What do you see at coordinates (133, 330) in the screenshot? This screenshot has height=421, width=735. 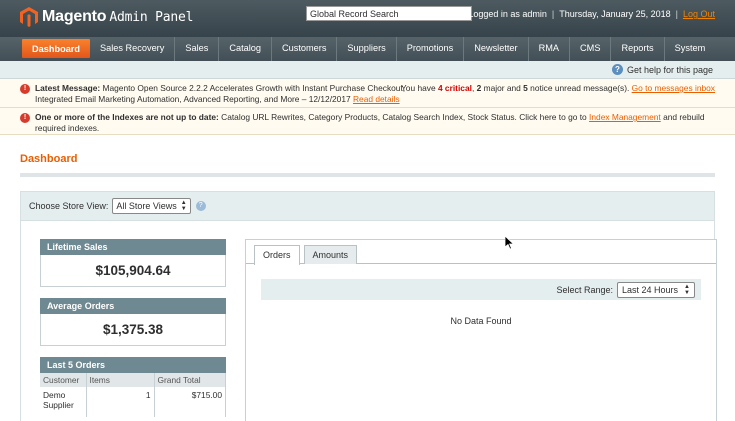 I see `average-orders-value: $1,375.38` at bounding box center [133, 330].